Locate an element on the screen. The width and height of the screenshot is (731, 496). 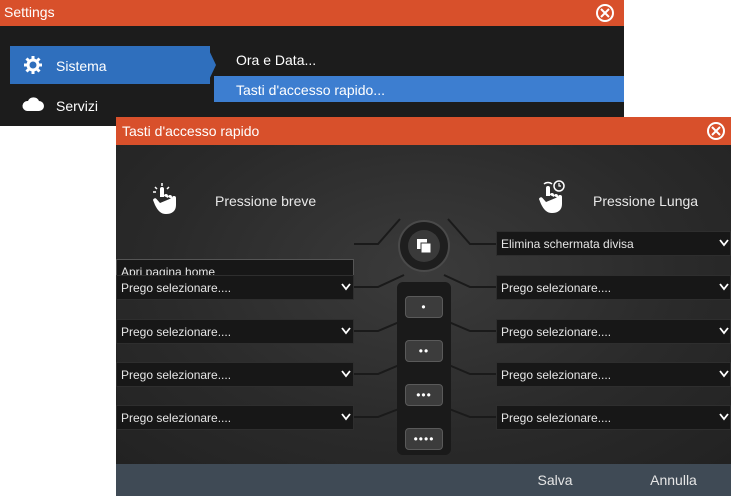
home-key-hub is located at coordinates (424, 246).